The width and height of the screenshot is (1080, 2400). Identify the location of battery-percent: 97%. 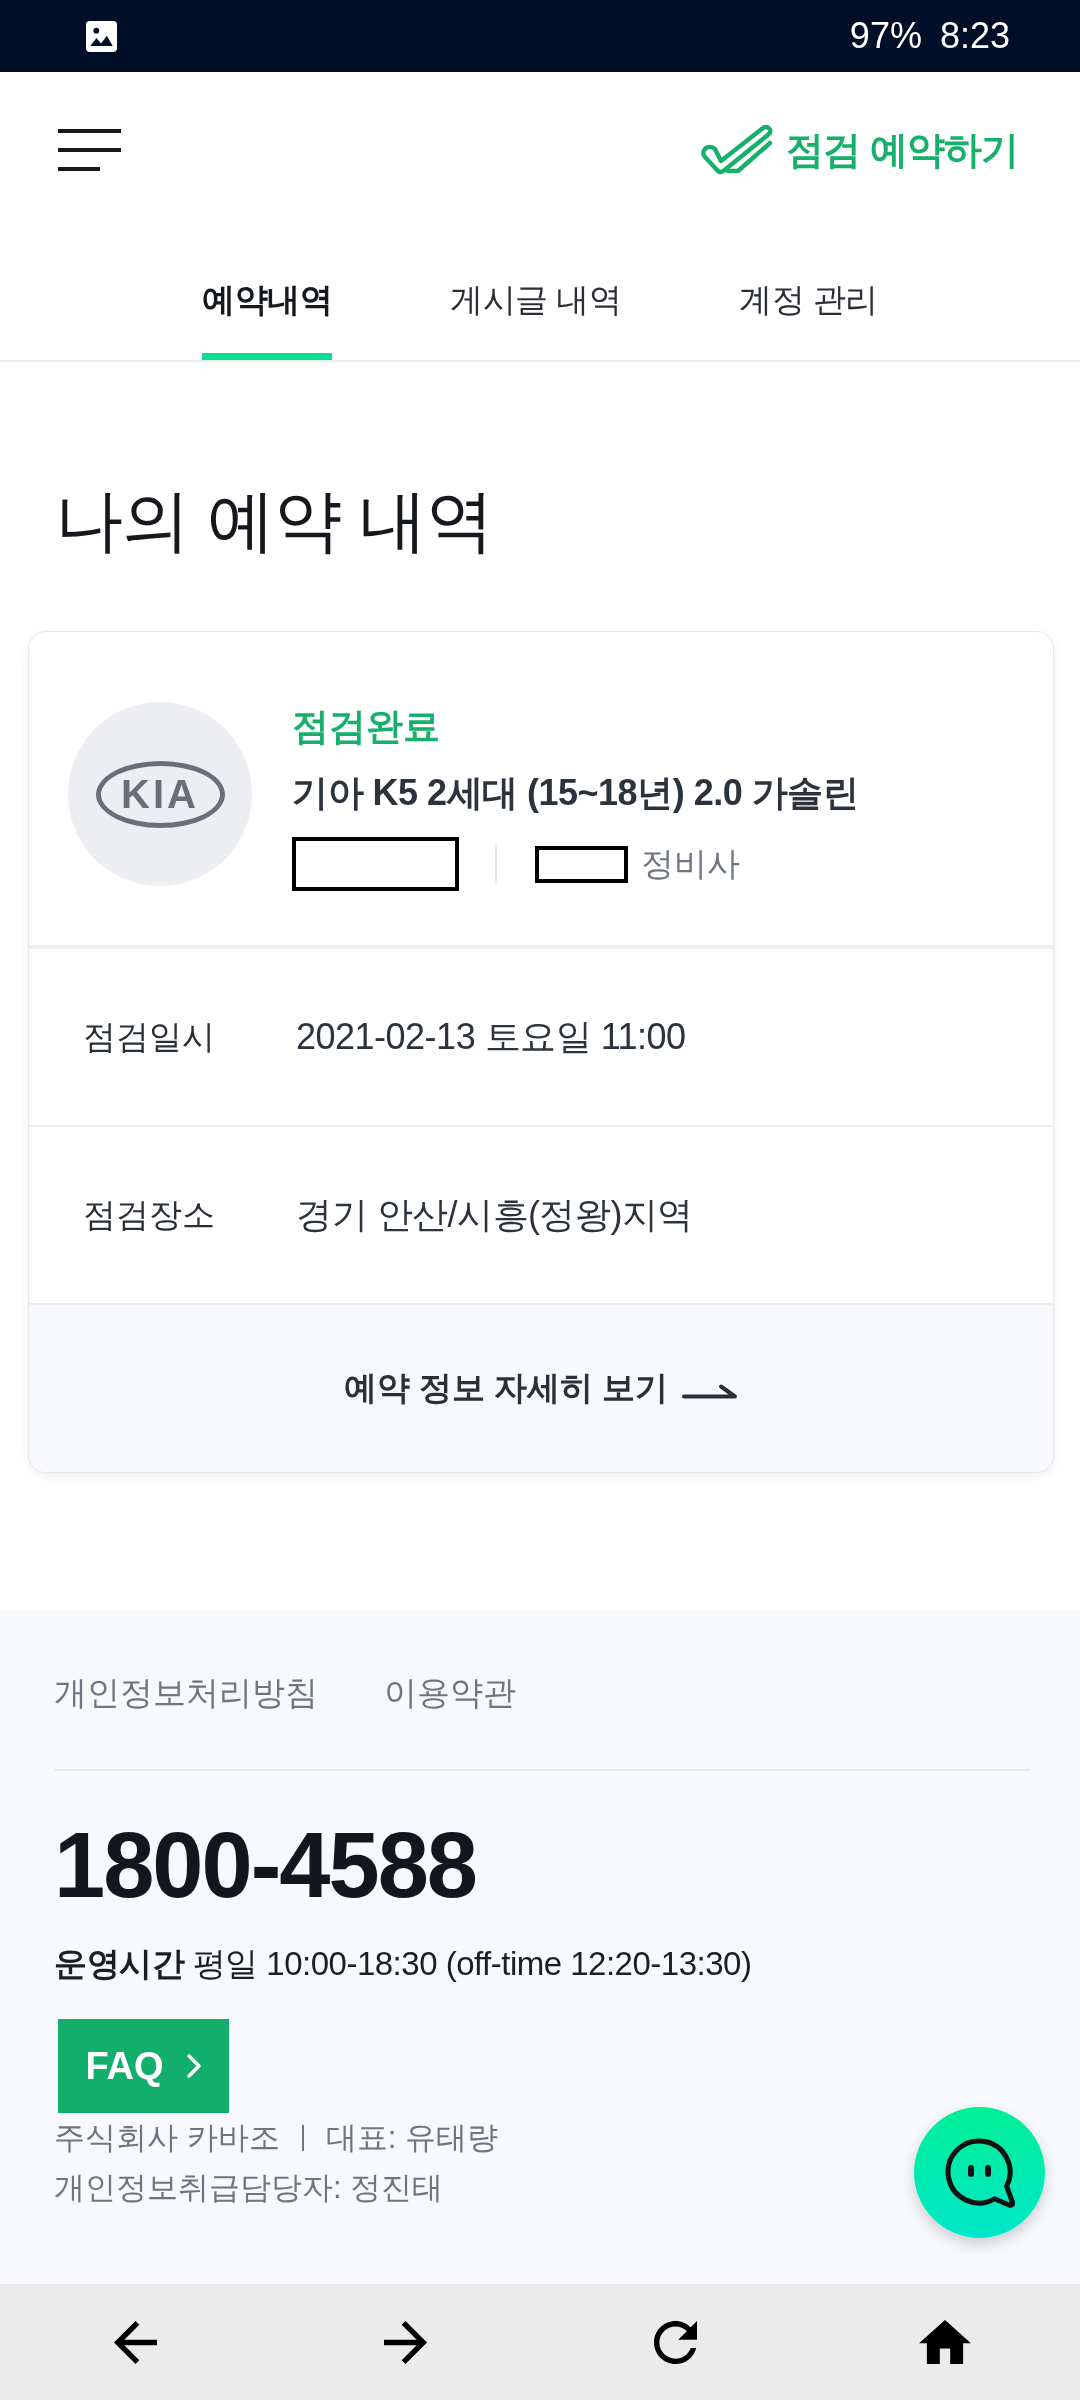
(885, 36).